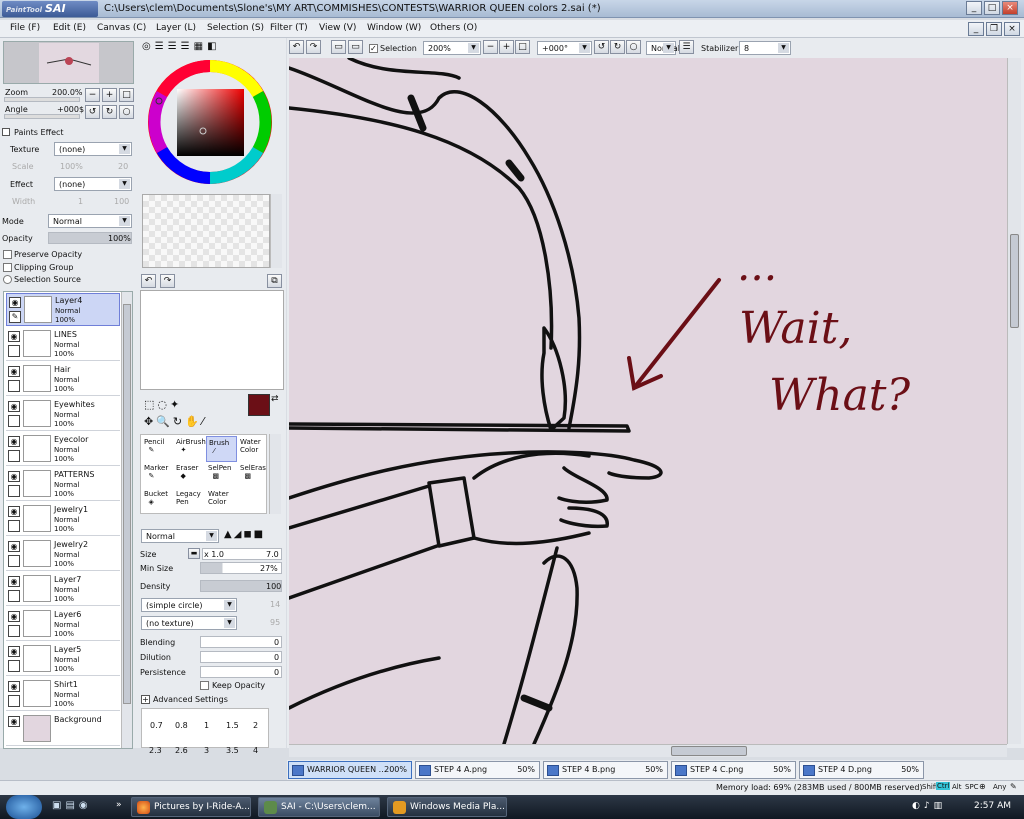  I want to click on canvas-rotate-right-button: ↻, so click(617, 47).